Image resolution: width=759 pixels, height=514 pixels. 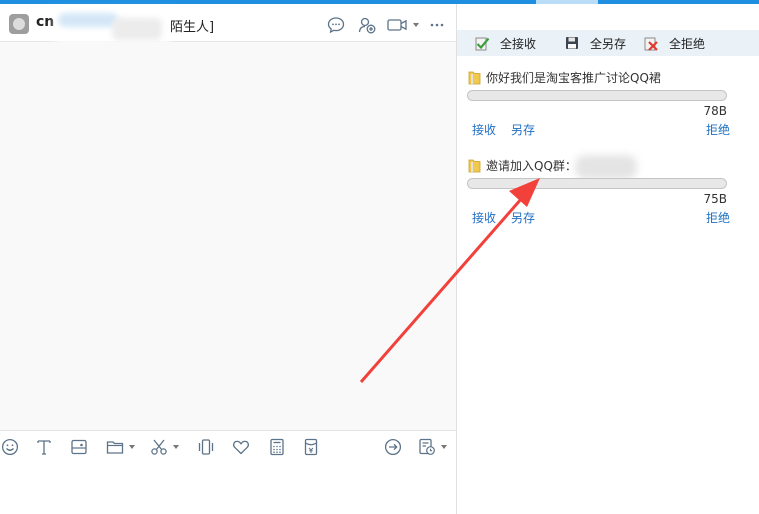 I want to click on reject-all-icon, so click(x=651, y=44).